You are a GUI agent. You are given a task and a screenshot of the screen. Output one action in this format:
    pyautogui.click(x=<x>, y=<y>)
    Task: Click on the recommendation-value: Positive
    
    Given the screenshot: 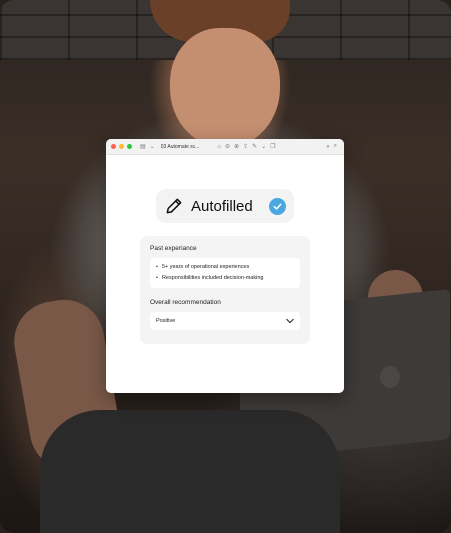 What is the action you would take?
    pyautogui.click(x=166, y=321)
    